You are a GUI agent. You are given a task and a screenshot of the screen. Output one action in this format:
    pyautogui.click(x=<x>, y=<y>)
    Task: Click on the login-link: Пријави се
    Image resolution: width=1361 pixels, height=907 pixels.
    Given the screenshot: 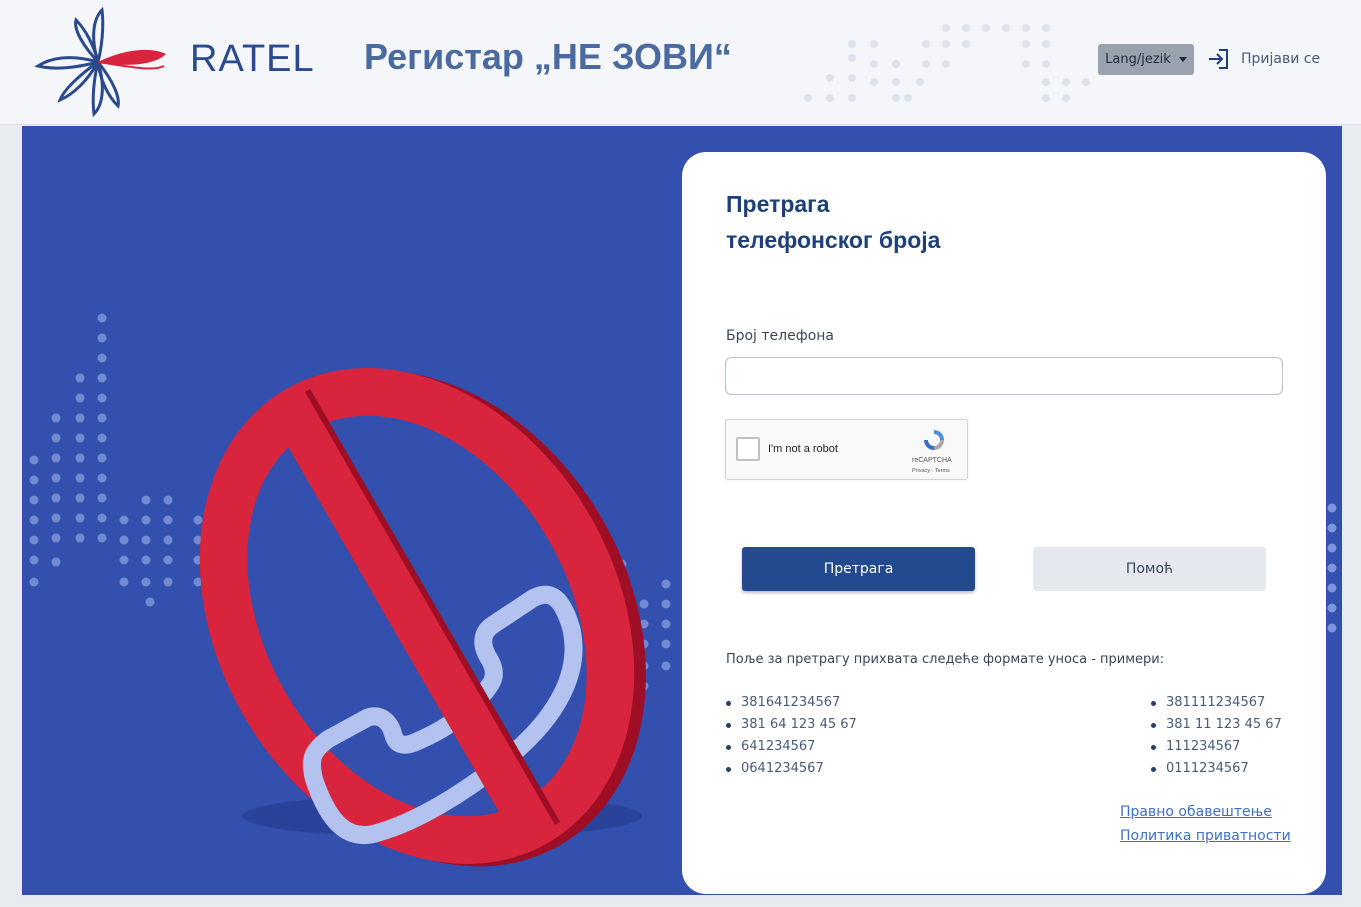 What is the action you would take?
    pyautogui.click(x=1263, y=59)
    